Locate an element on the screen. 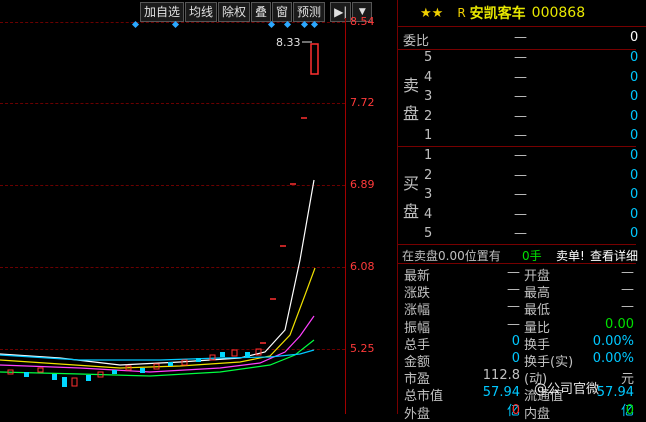 The image size is (646, 422). sell-level-number: 4 is located at coordinates (428, 77).